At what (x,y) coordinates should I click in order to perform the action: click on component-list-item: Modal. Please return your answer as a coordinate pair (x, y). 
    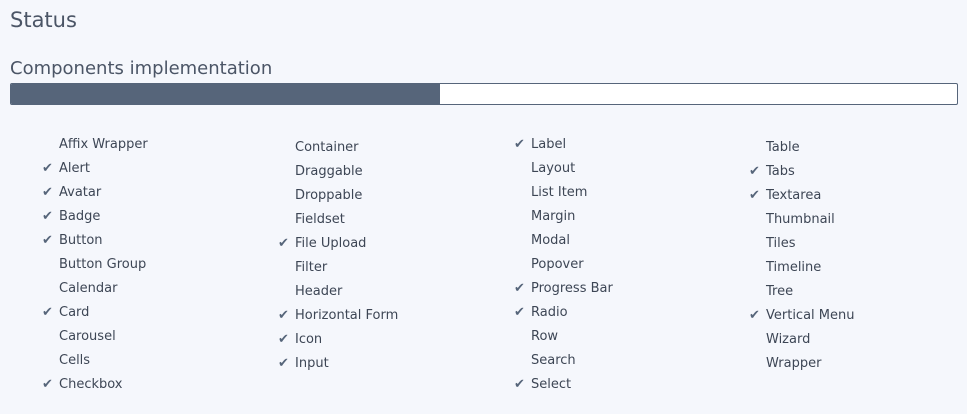
    Looking at the image, I should click on (572, 241).